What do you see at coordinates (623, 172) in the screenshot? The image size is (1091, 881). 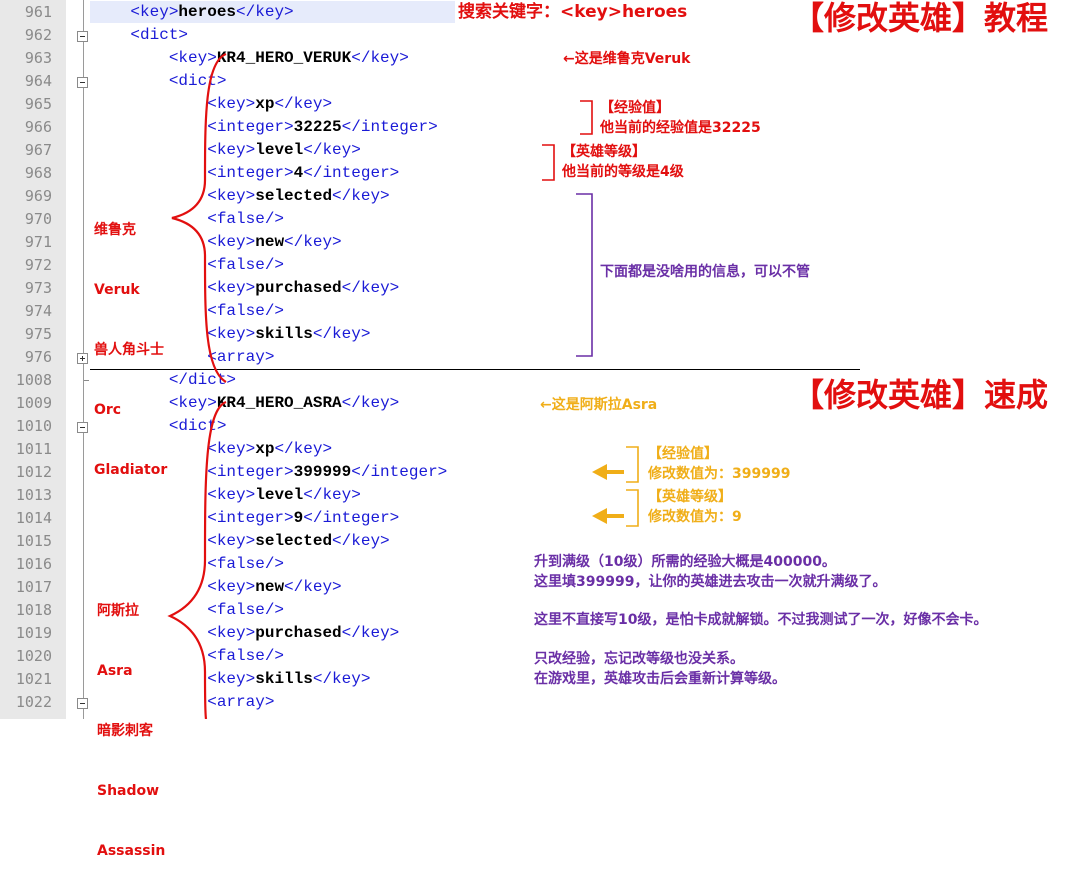 I see `level-current: 他当前的等级是4级` at bounding box center [623, 172].